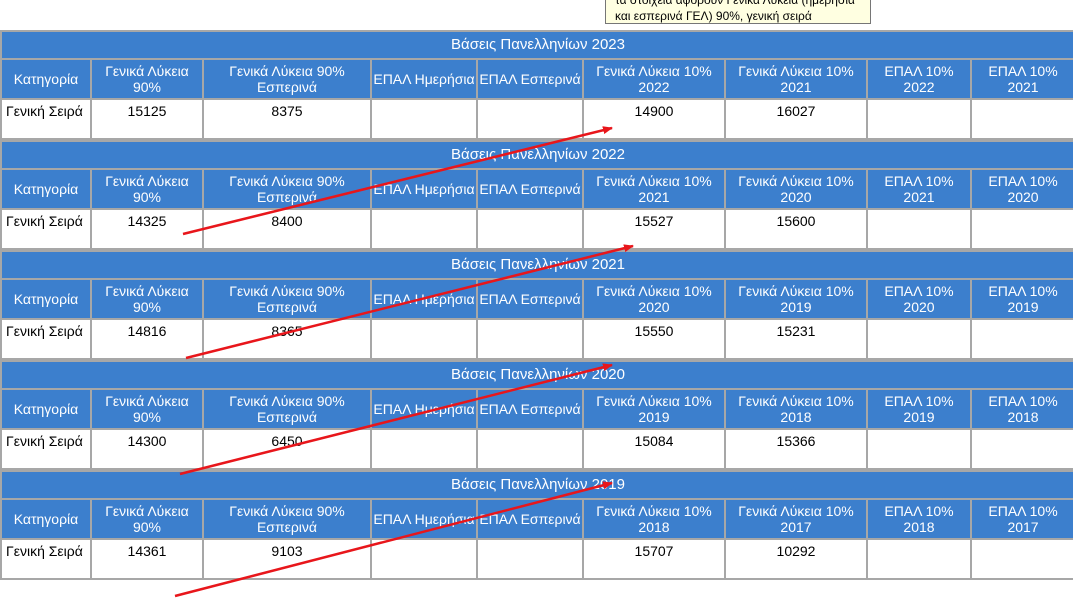 The height and width of the screenshot is (614, 1073). What do you see at coordinates (147, 229) in the screenshot?
I see `score-cell: 14325` at bounding box center [147, 229].